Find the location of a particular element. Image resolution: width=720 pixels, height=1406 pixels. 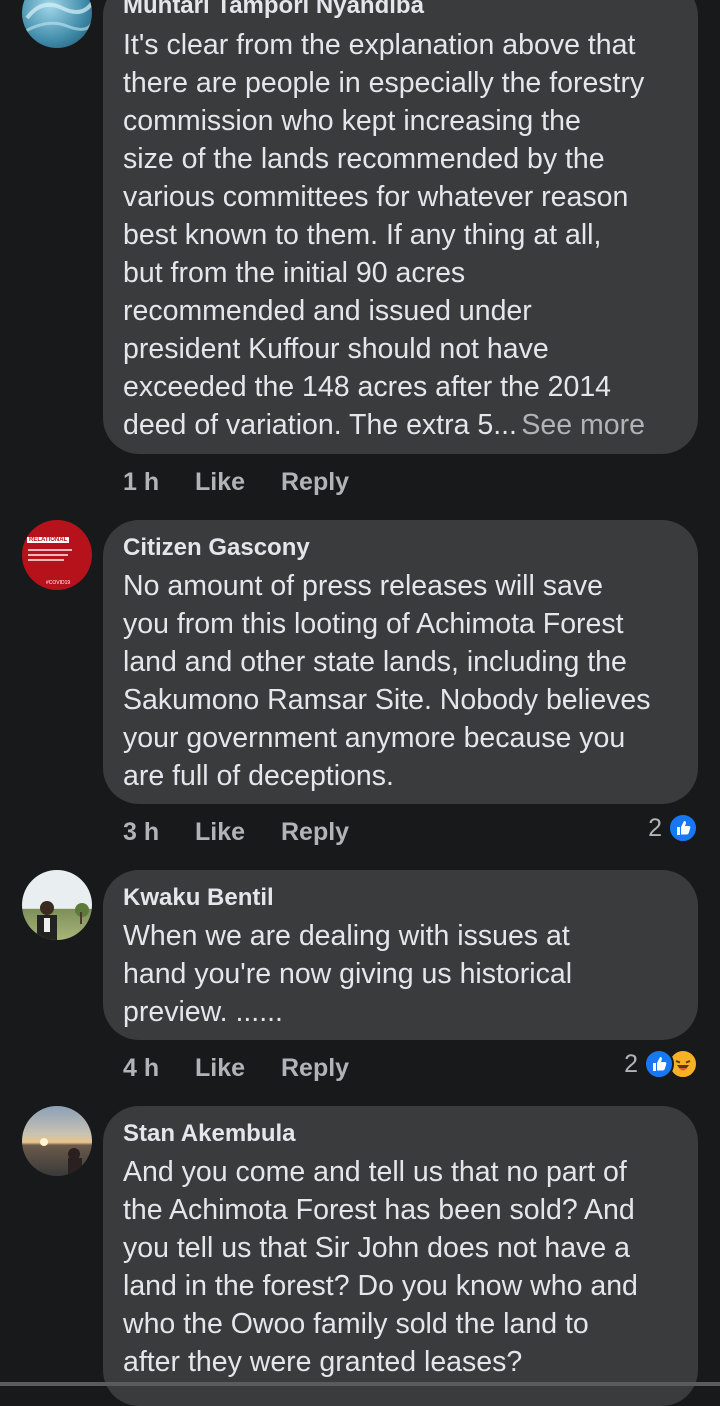

see-more-link: See more is located at coordinates (583, 425).